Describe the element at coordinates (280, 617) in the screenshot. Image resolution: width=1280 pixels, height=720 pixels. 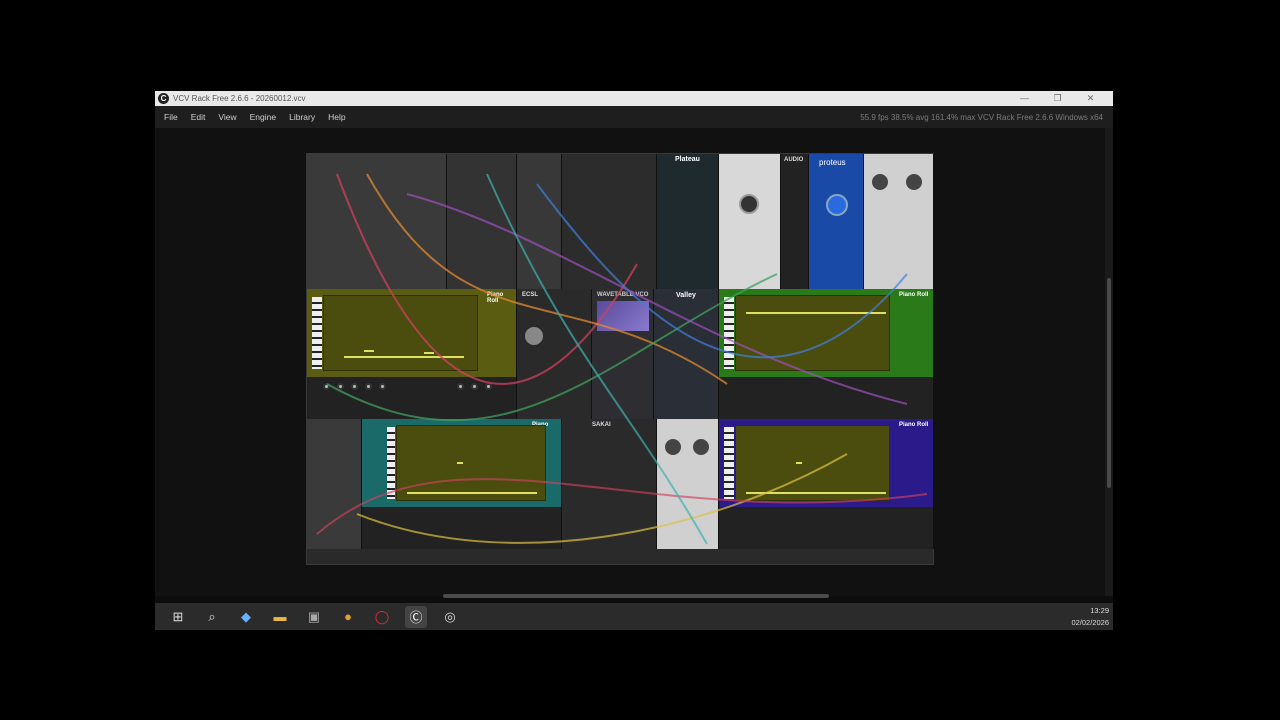
I see `file-explorer-icon: ▬` at that location.